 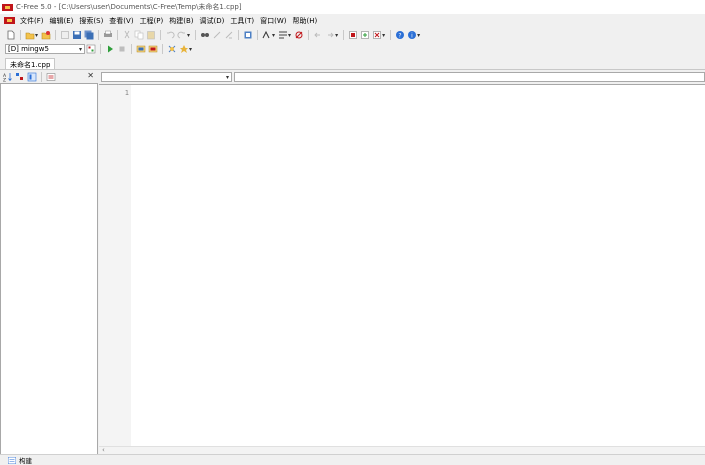 What do you see at coordinates (91, 49) in the screenshot?
I see `compiler-settings-icon` at bounding box center [91, 49].